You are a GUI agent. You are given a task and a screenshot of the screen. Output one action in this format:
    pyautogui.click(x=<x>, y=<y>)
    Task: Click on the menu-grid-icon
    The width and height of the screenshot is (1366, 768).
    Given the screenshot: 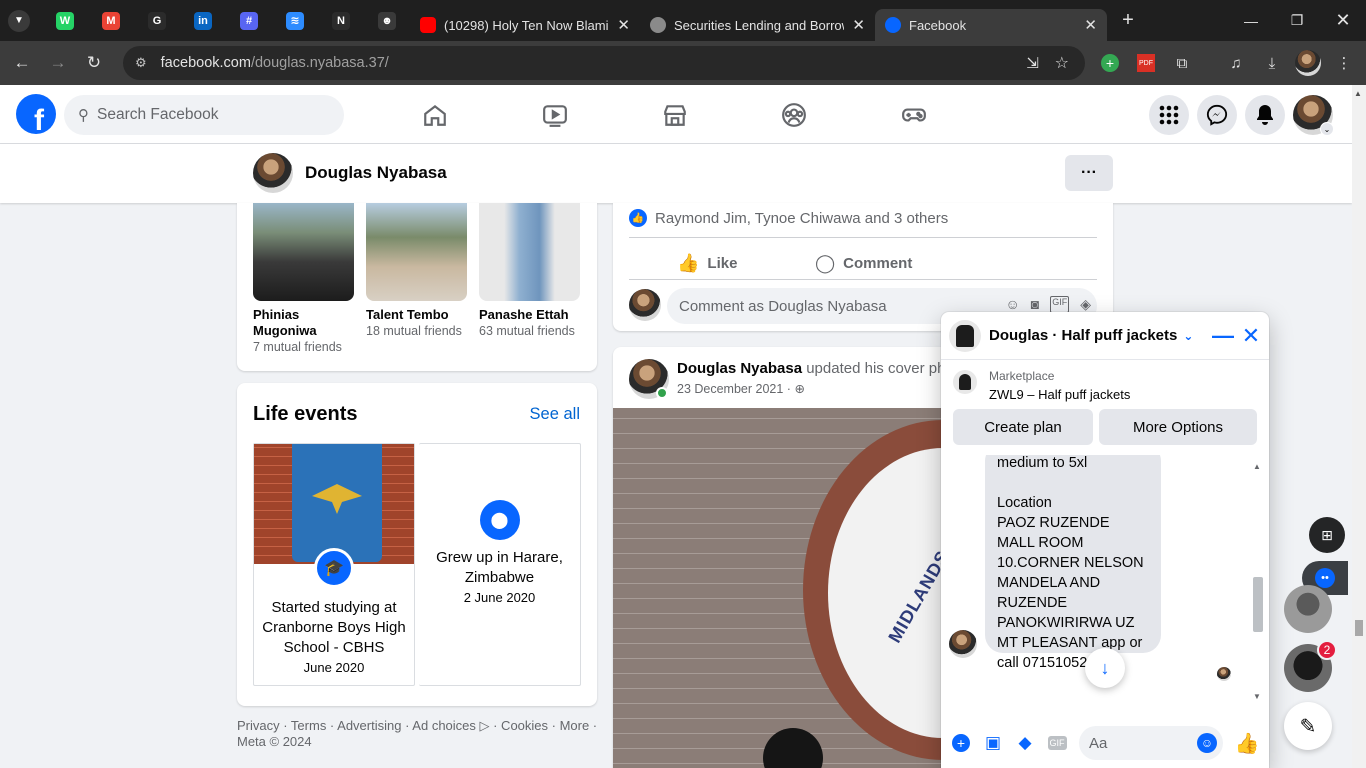 What is the action you would take?
    pyautogui.click(x=1169, y=115)
    